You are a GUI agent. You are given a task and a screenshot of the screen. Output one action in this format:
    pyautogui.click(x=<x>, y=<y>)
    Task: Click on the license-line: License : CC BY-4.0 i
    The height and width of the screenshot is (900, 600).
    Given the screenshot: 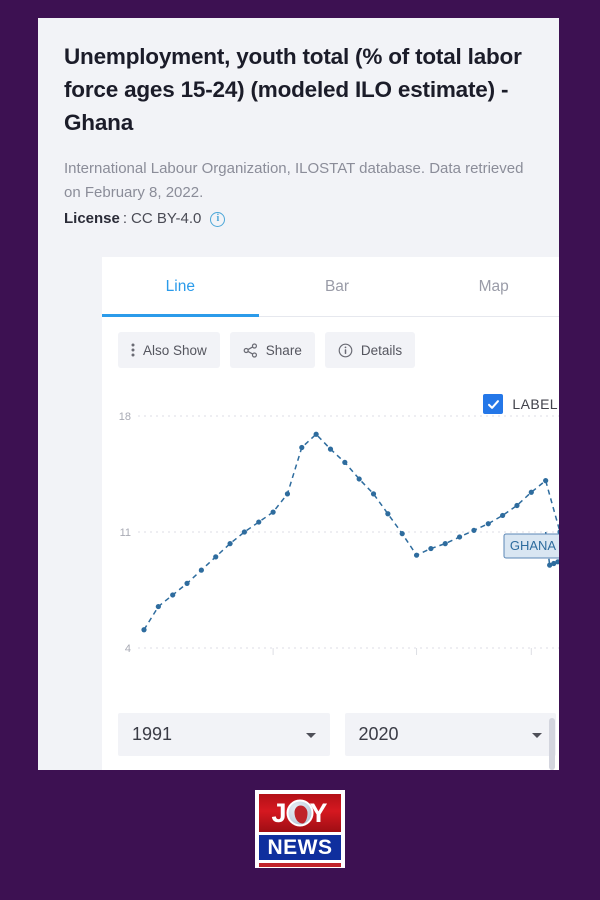 What is the action you would take?
    pyautogui.click(x=298, y=219)
    